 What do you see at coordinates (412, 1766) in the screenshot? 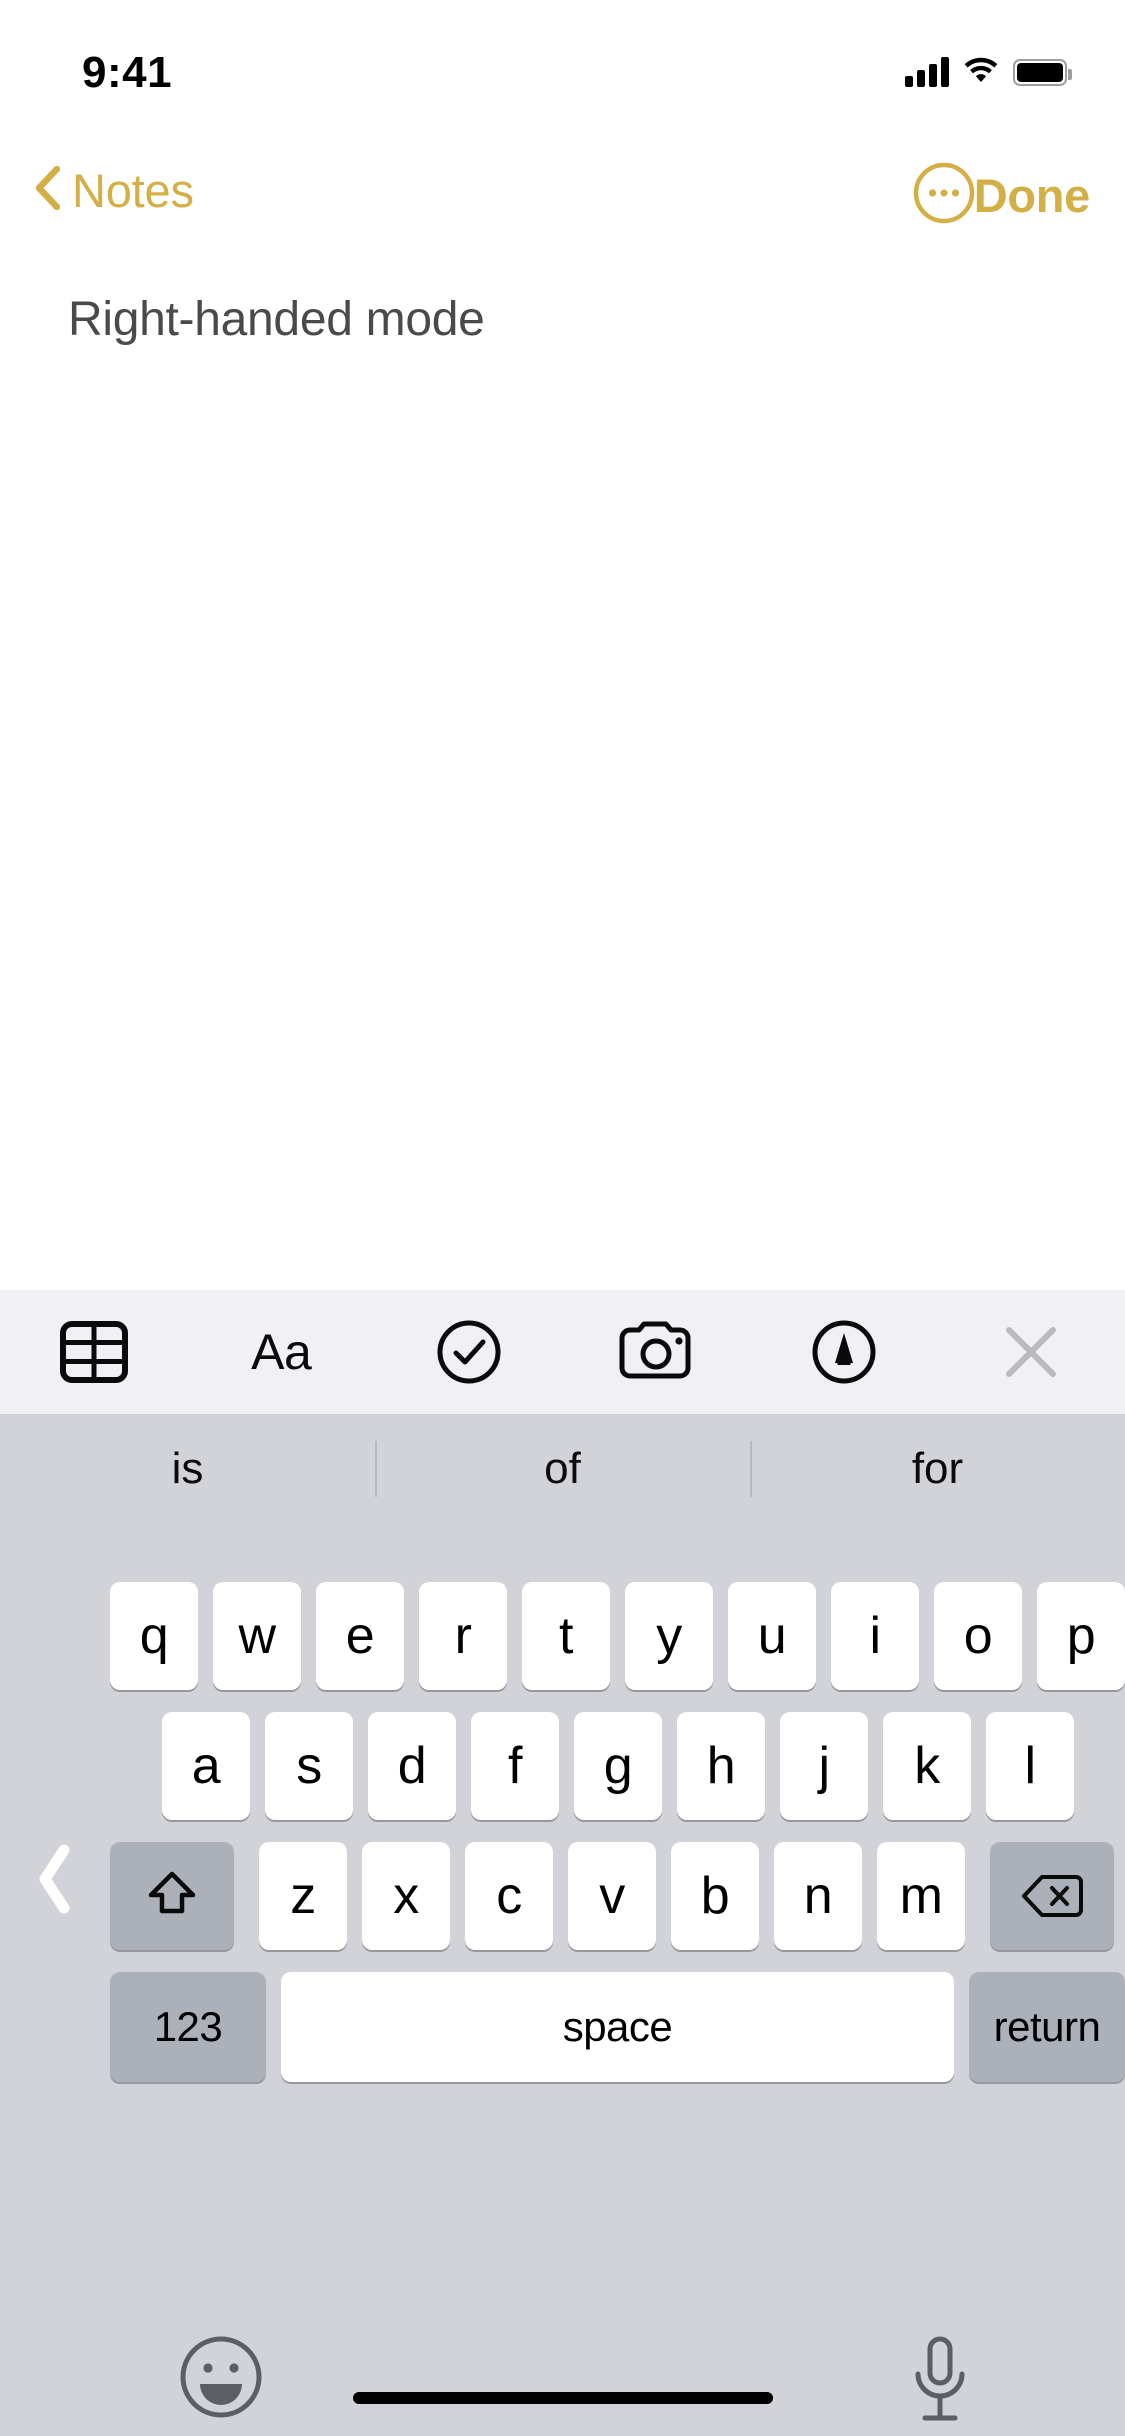
I see `key-d: d` at bounding box center [412, 1766].